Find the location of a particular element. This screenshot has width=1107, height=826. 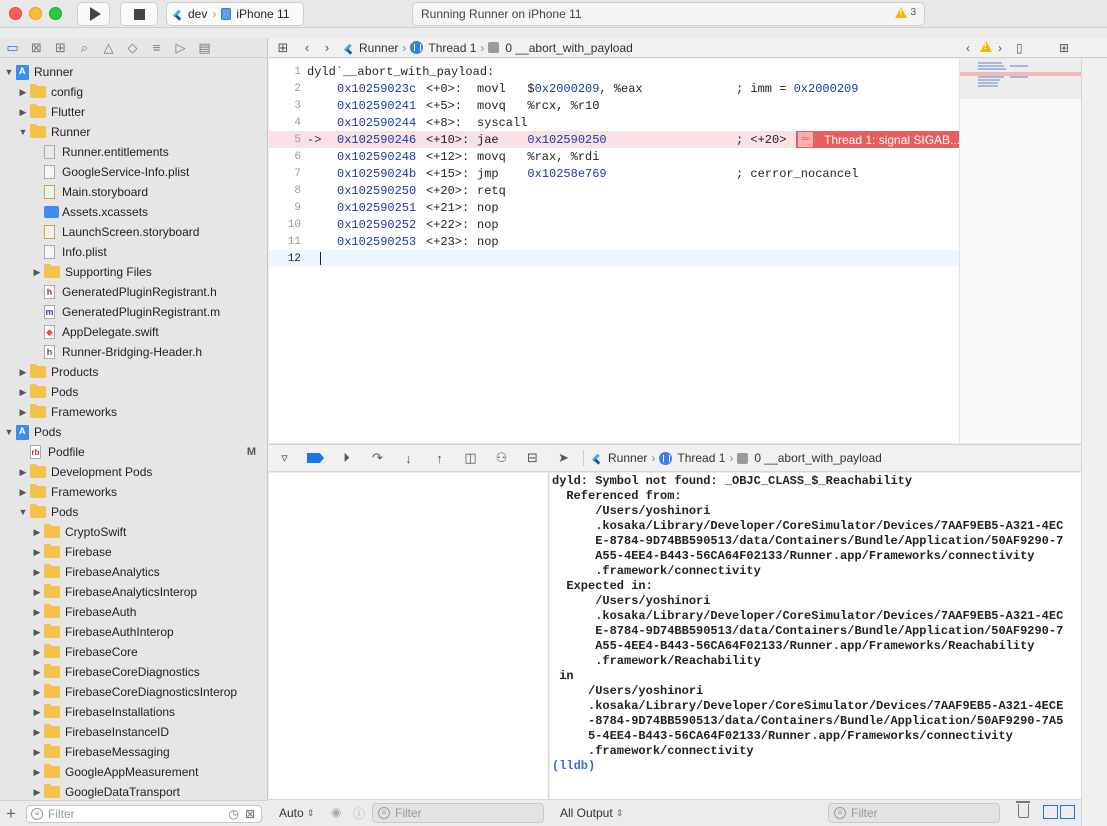

tree-row: ▶hRunner-Bridging-Header.h is located at coordinates (134, 352).